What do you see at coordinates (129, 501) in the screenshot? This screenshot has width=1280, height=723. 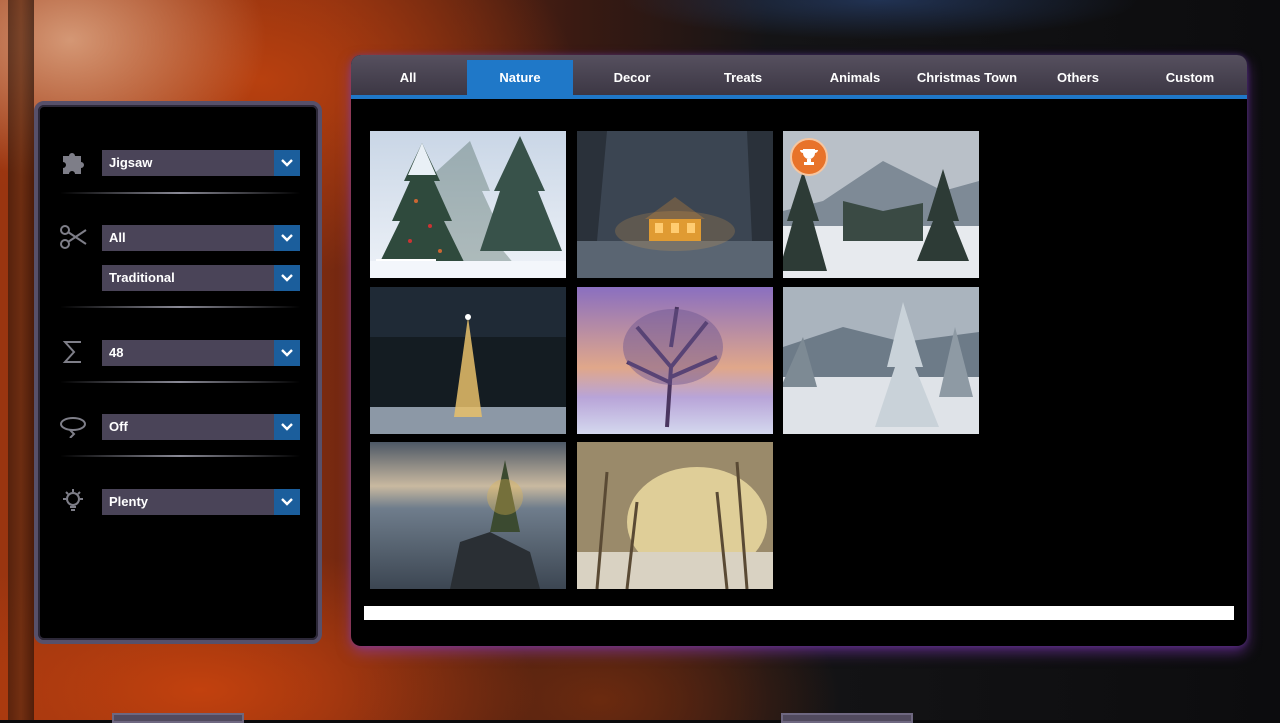 I see `hints-value: Plenty` at bounding box center [129, 501].